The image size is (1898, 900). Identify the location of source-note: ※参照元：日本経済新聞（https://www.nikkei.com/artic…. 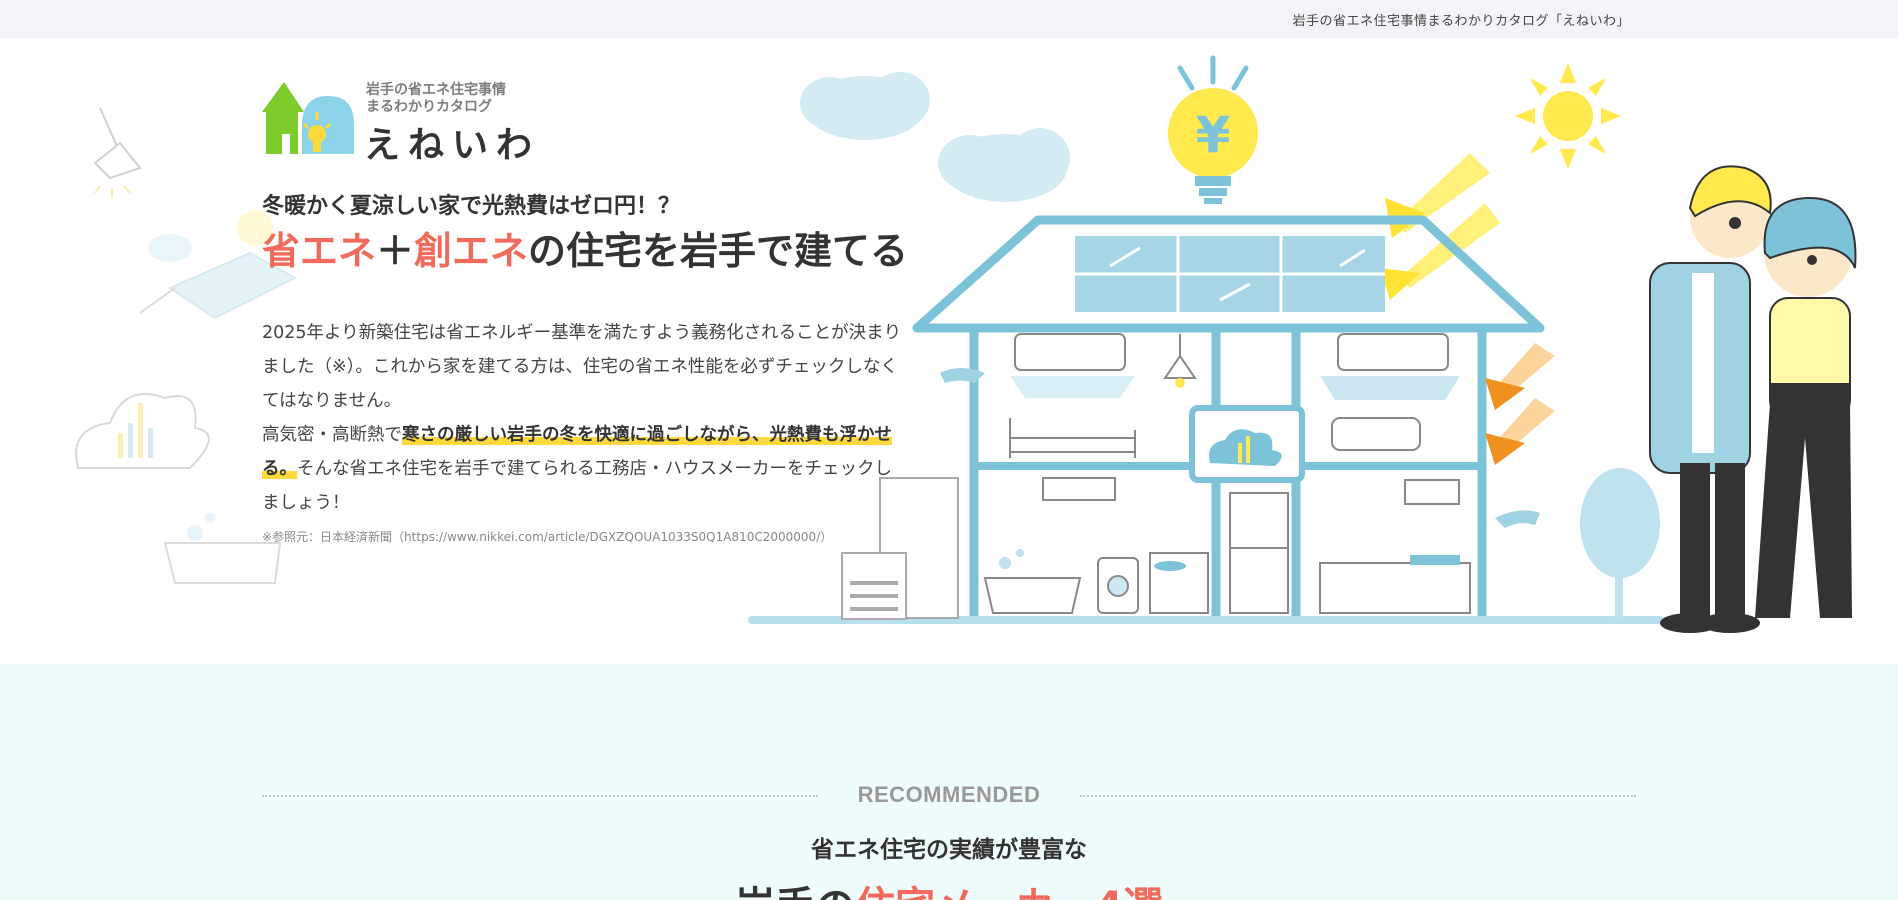
(547, 537).